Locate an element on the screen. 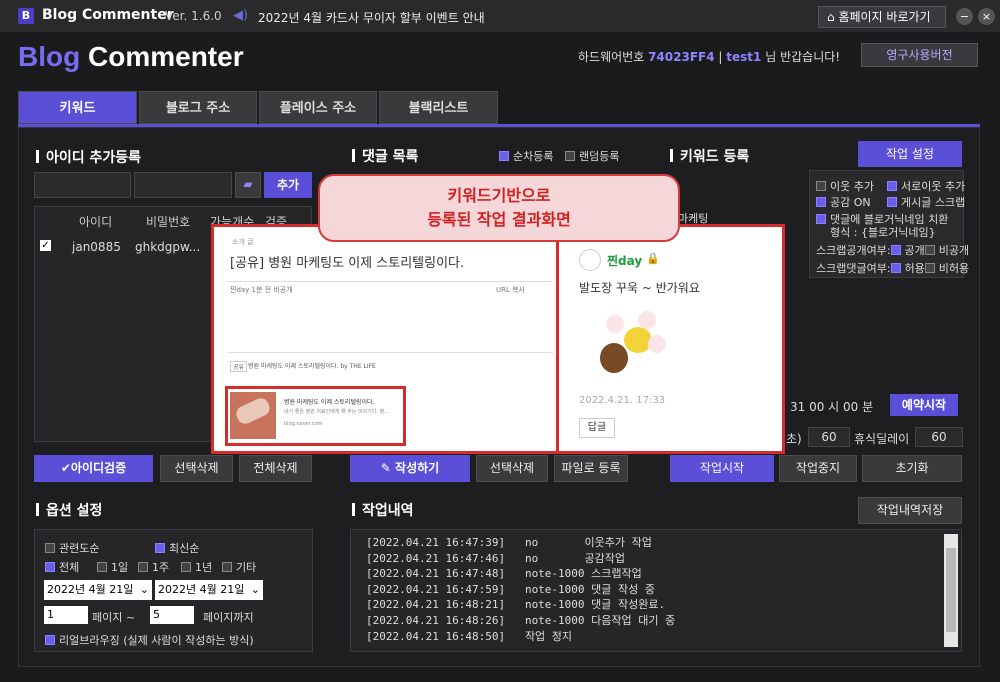 Image resolution: width=1000 pixels, height=682 pixels. save-history-button: 작업내역저장 is located at coordinates (910, 510).